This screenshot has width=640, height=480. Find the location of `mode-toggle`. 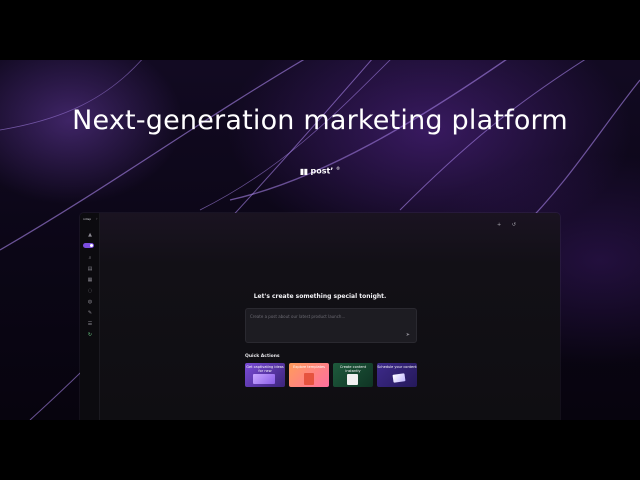

mode-toggle is located at coordinates (88, 245).